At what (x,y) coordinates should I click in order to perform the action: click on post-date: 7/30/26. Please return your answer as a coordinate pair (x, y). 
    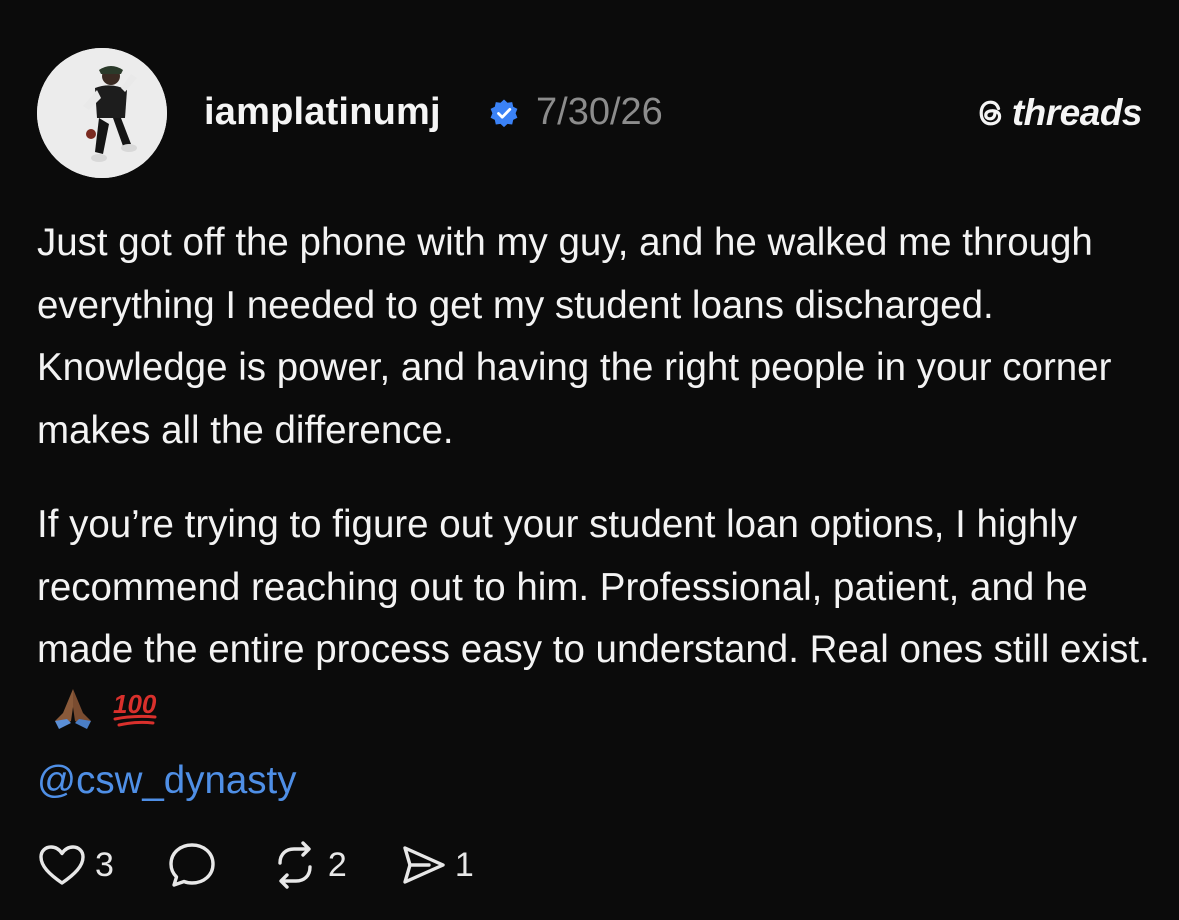
    Looking at the image, I should click on (599, 112).